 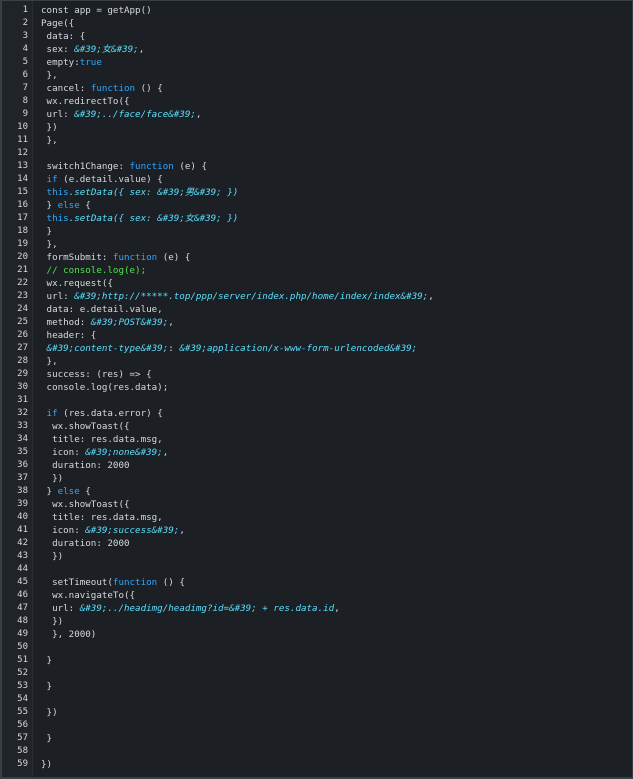 I want to click on code-token: &#39;POST&#39;, so click(x=129, y=322).